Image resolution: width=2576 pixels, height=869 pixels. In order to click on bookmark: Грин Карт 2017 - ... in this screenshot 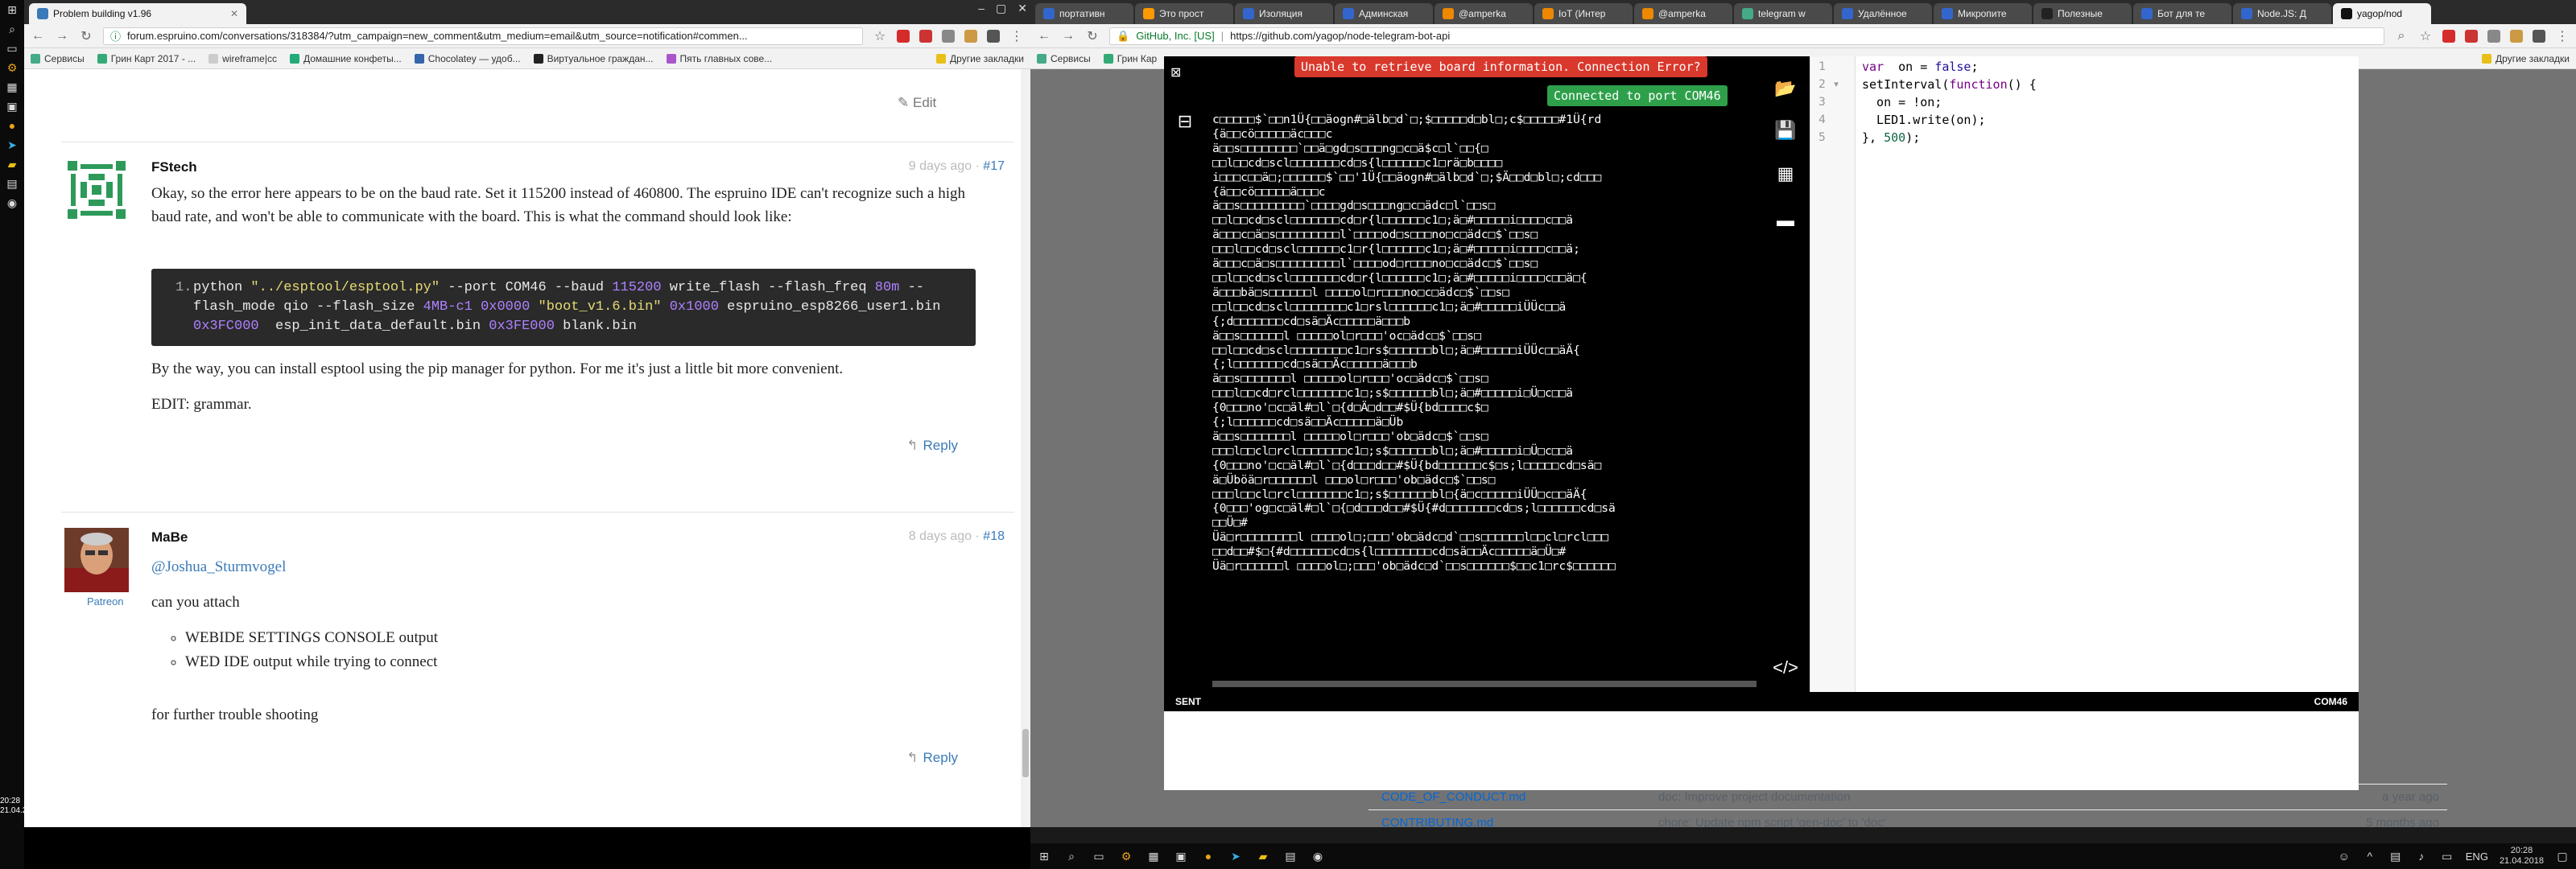, I will do `click(146, 58)`.